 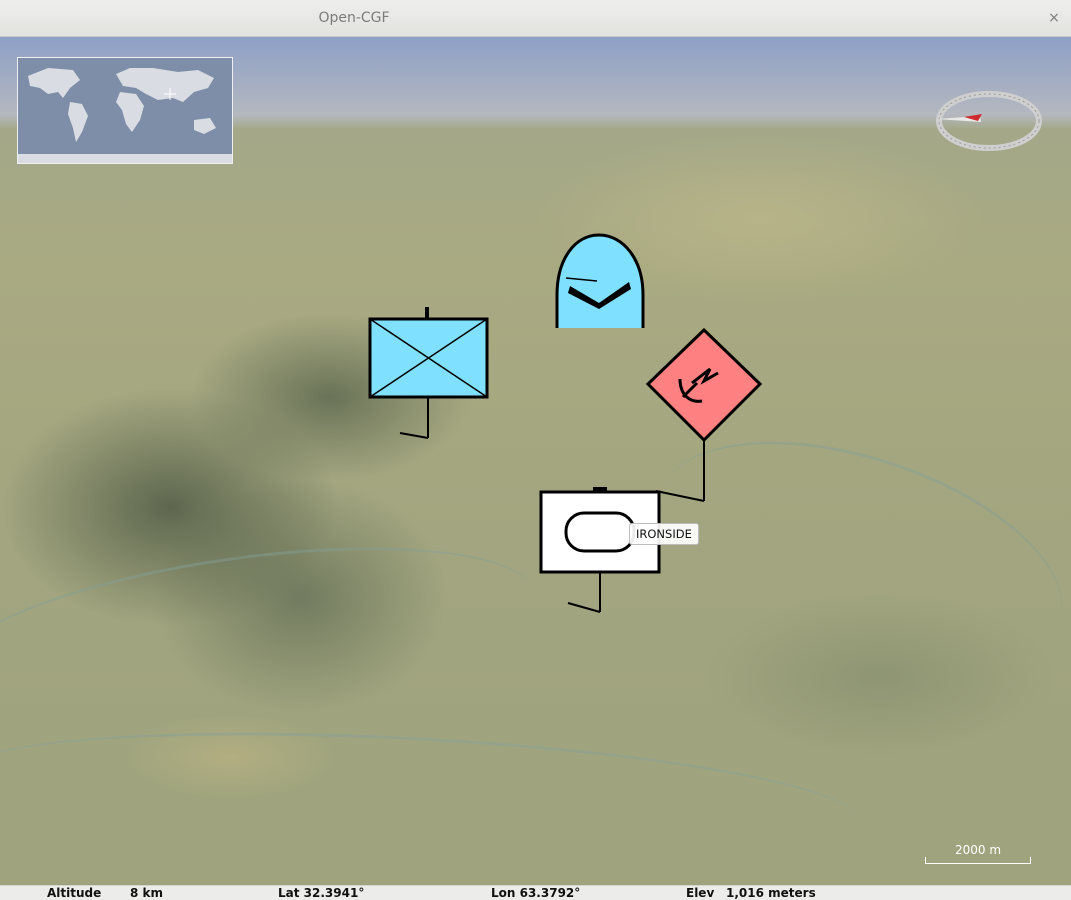 What do you see at coordinates (147, 893) in the screenshot?
I see `altitude-value: 8 km` at bounding box center [147, 893].